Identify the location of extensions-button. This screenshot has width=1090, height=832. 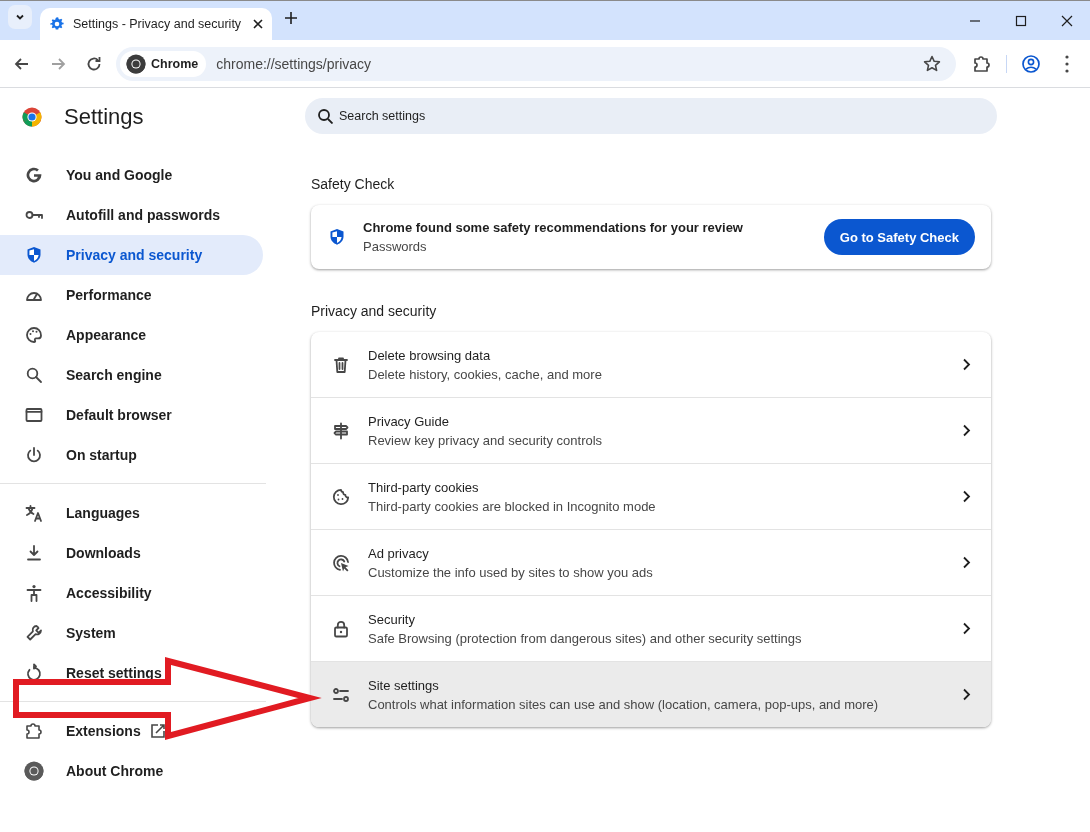
(982, 63).